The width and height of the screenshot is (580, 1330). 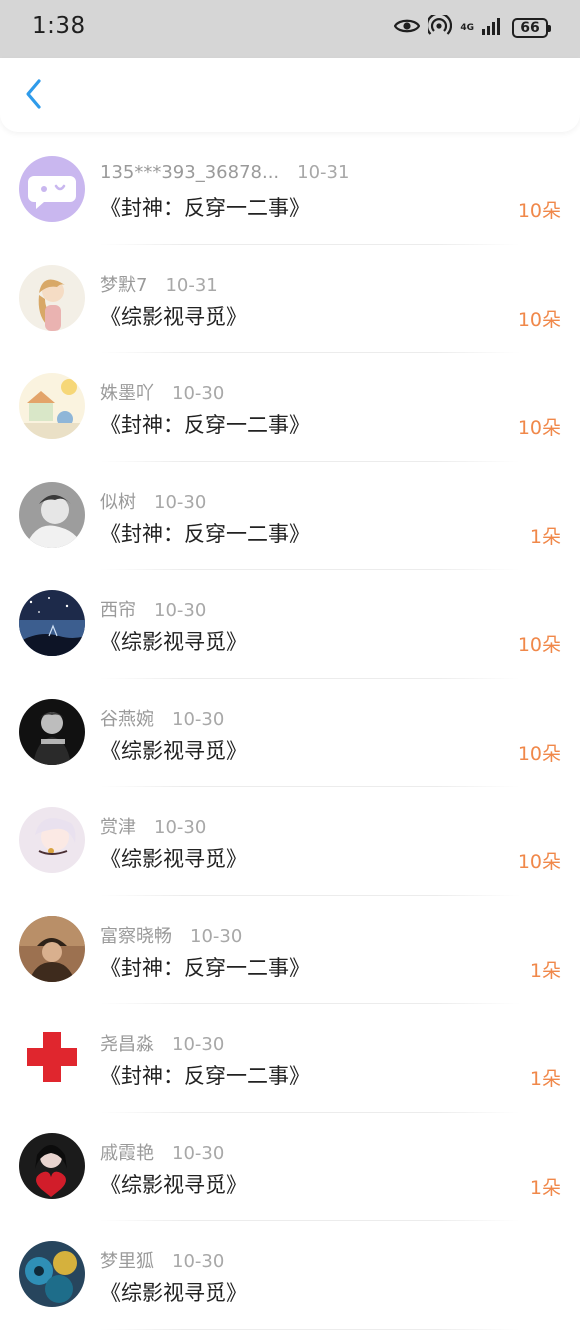 I want to click on record-meta: 梦默7 10-31, so click(x=159, y=284).